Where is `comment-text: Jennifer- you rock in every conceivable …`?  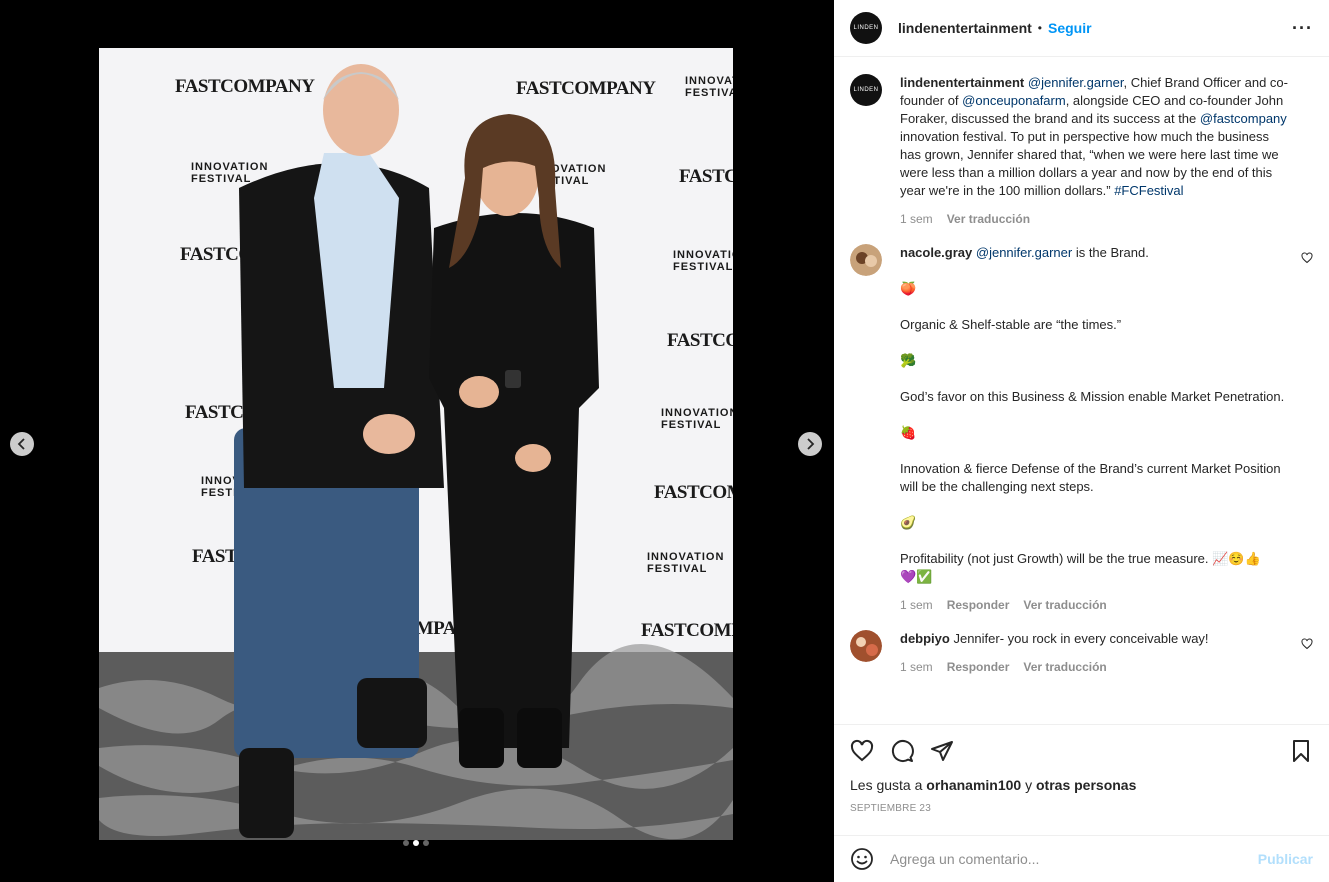
comment-text: Jennifer- you rock in every conceivable … is located at coordinates (1081, 638).